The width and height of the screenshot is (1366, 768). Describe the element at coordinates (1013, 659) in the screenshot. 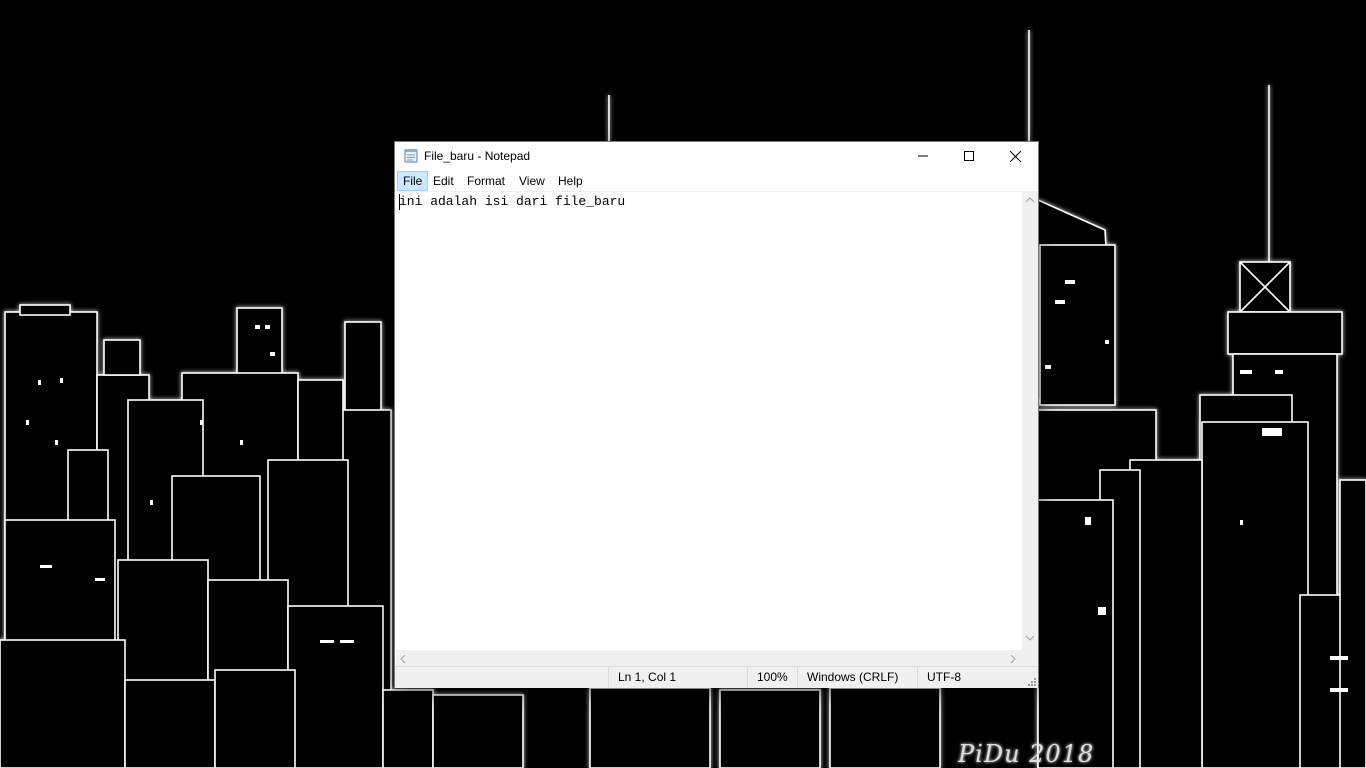

I see `scroll-right-icon` at that location.